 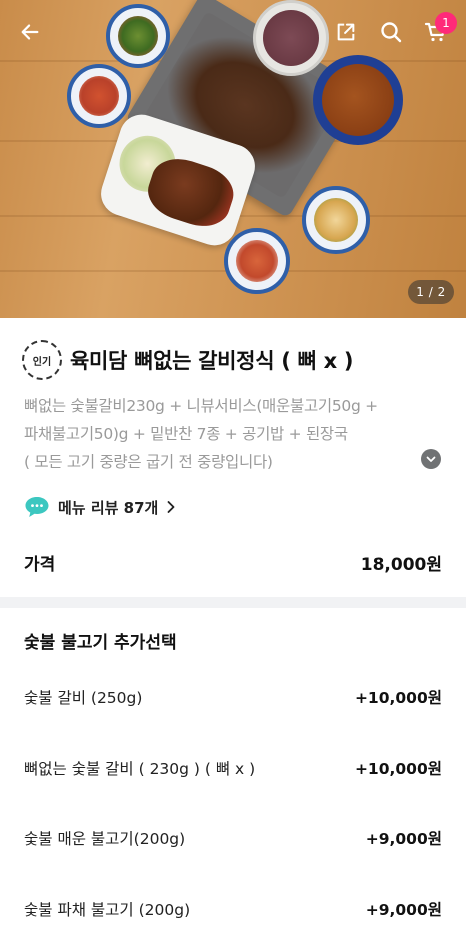 What do you see at coordinates (186, 434) in the screenshot?
I see `description-line: 파채불고기50)g + 밑반찬 7종 + 공기밥 + 된장국` at bounding box center [186, 434].